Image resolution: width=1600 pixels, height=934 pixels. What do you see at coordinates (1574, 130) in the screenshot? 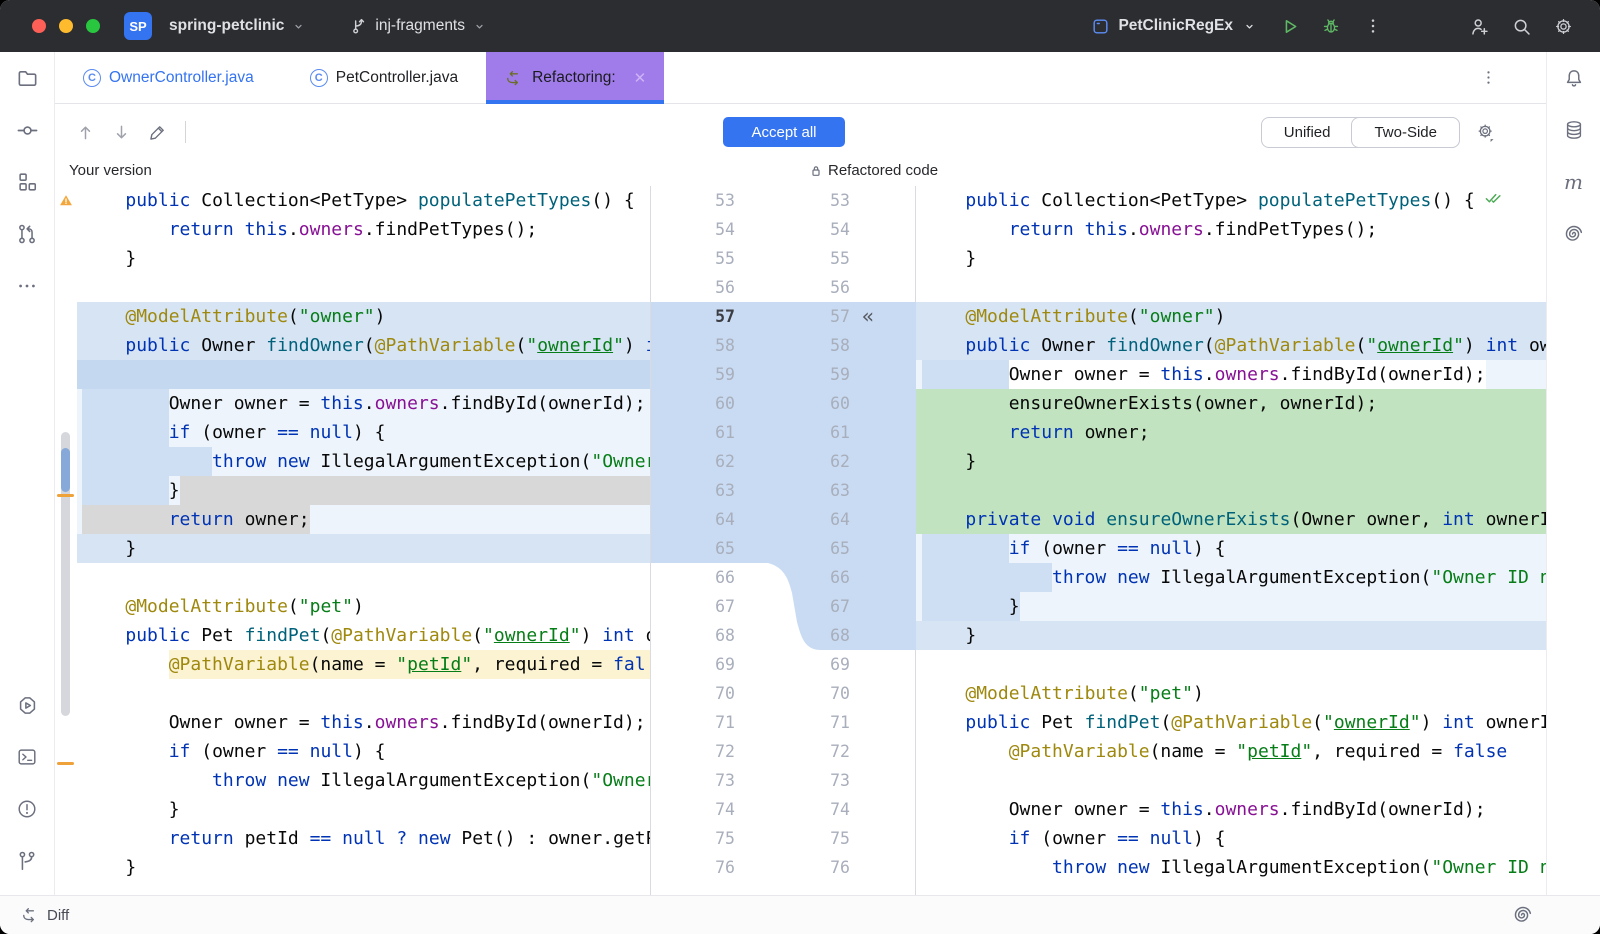
I see `database-tool-button` at bounding box center [1574, 130].